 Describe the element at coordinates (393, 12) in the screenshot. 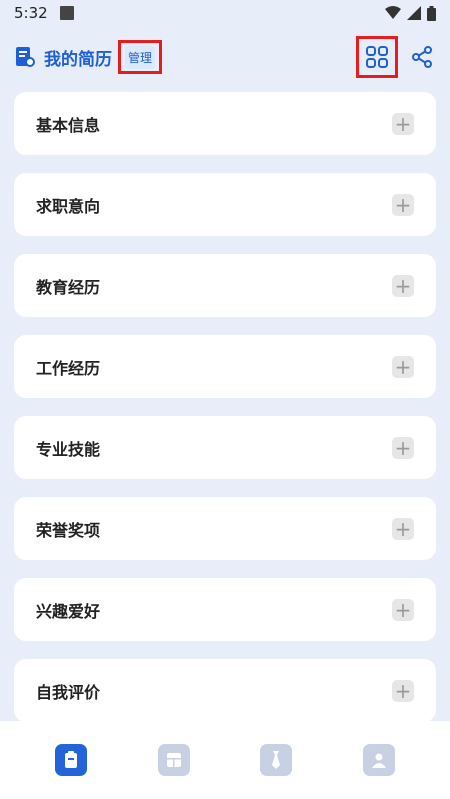

I see `wifi-icon` at that location.